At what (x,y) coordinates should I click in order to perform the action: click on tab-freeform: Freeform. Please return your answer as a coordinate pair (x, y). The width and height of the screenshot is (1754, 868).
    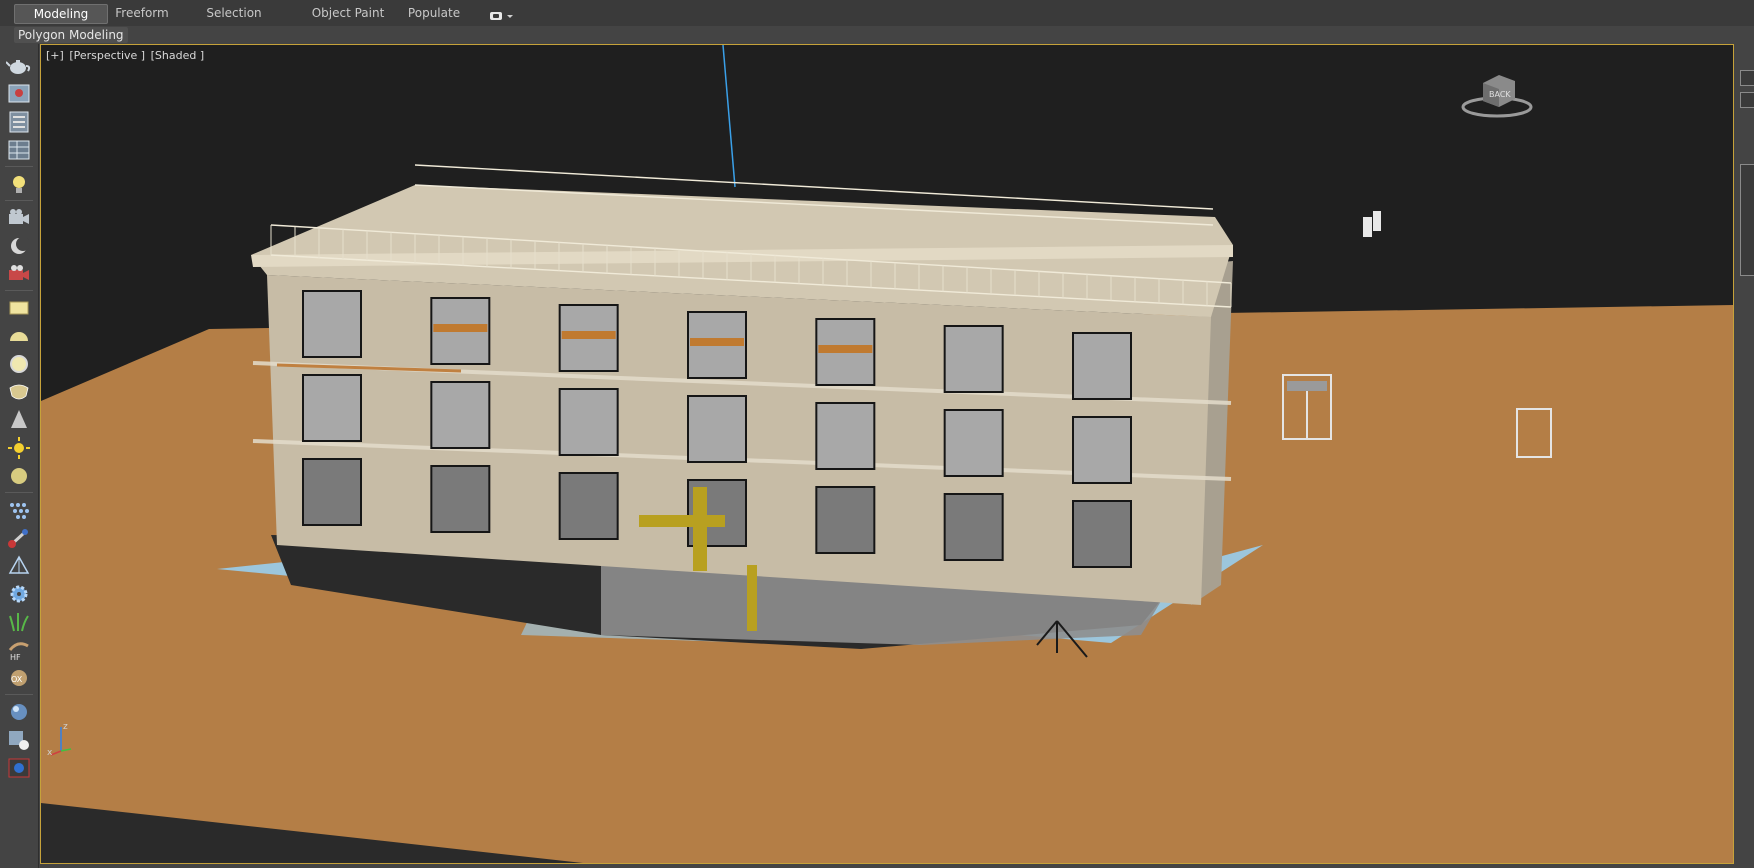
    Looking at the image, I should click on (142, 13).